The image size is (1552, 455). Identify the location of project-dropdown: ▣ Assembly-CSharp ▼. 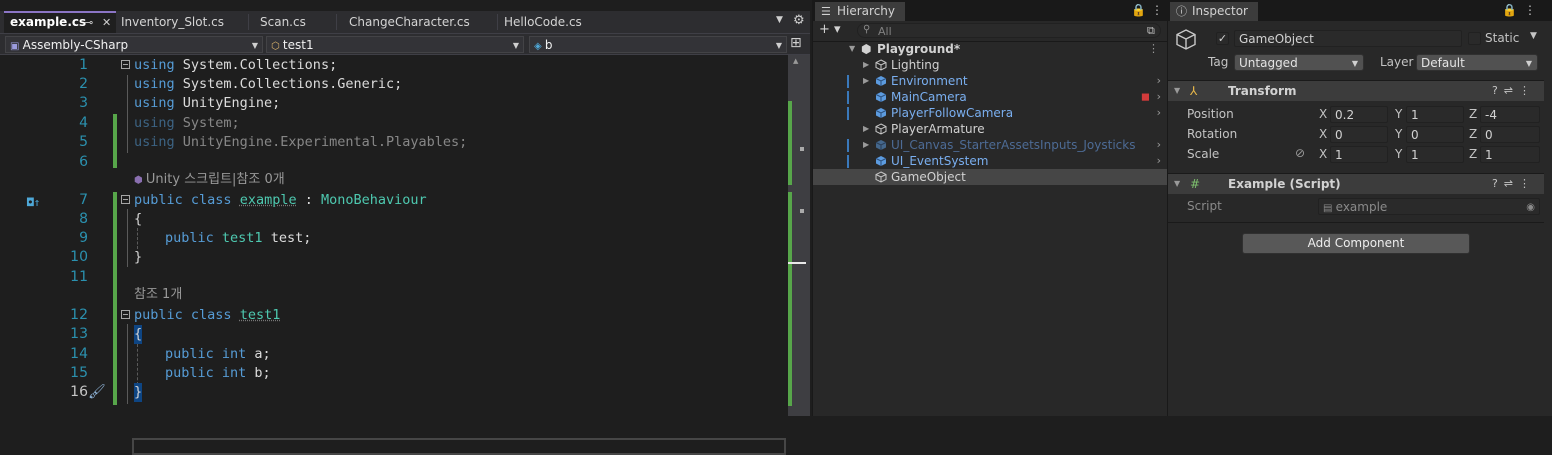
(134, 44).